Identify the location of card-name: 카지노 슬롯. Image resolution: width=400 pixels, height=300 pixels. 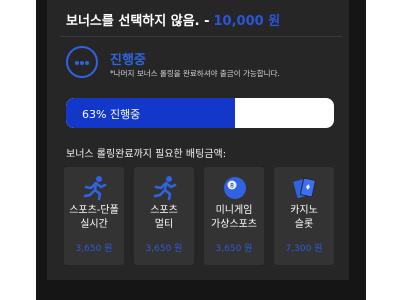
(304, 217).